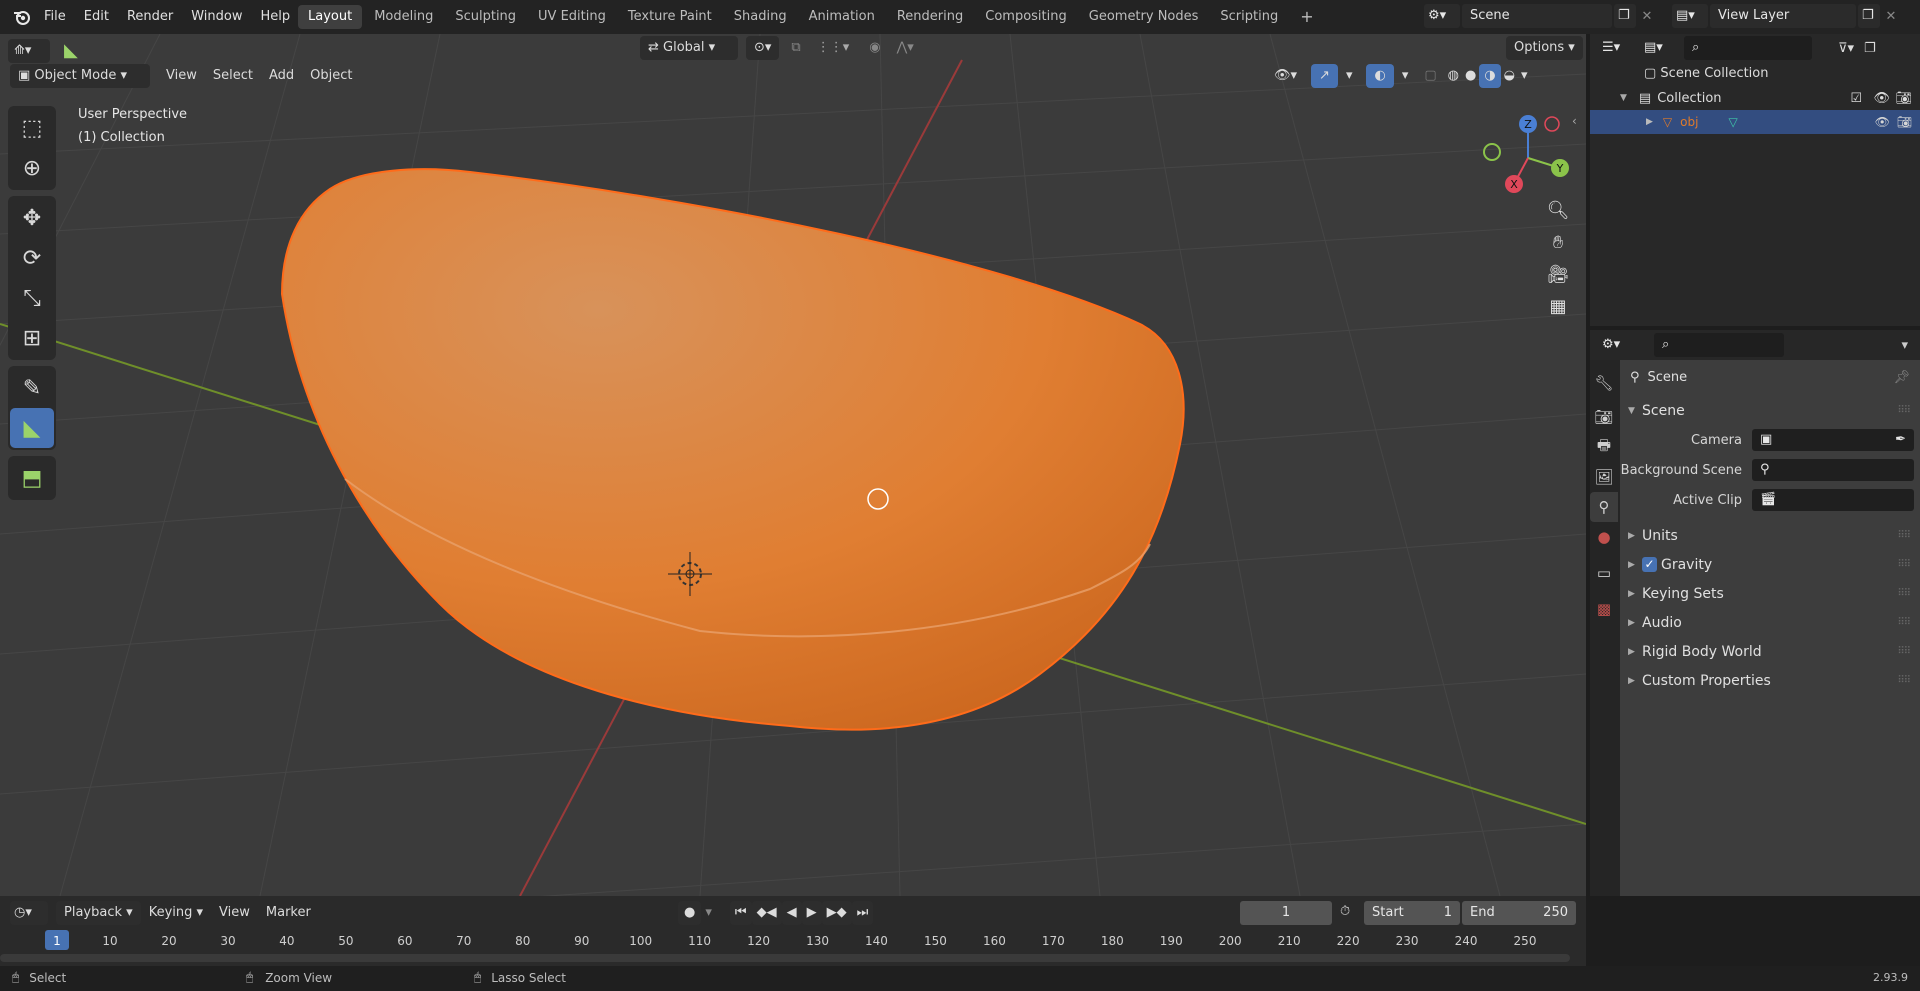 This screenshot has width=1920, height=991. I want to click on tab-uv-editing: UV Editing, so click(572, 17).